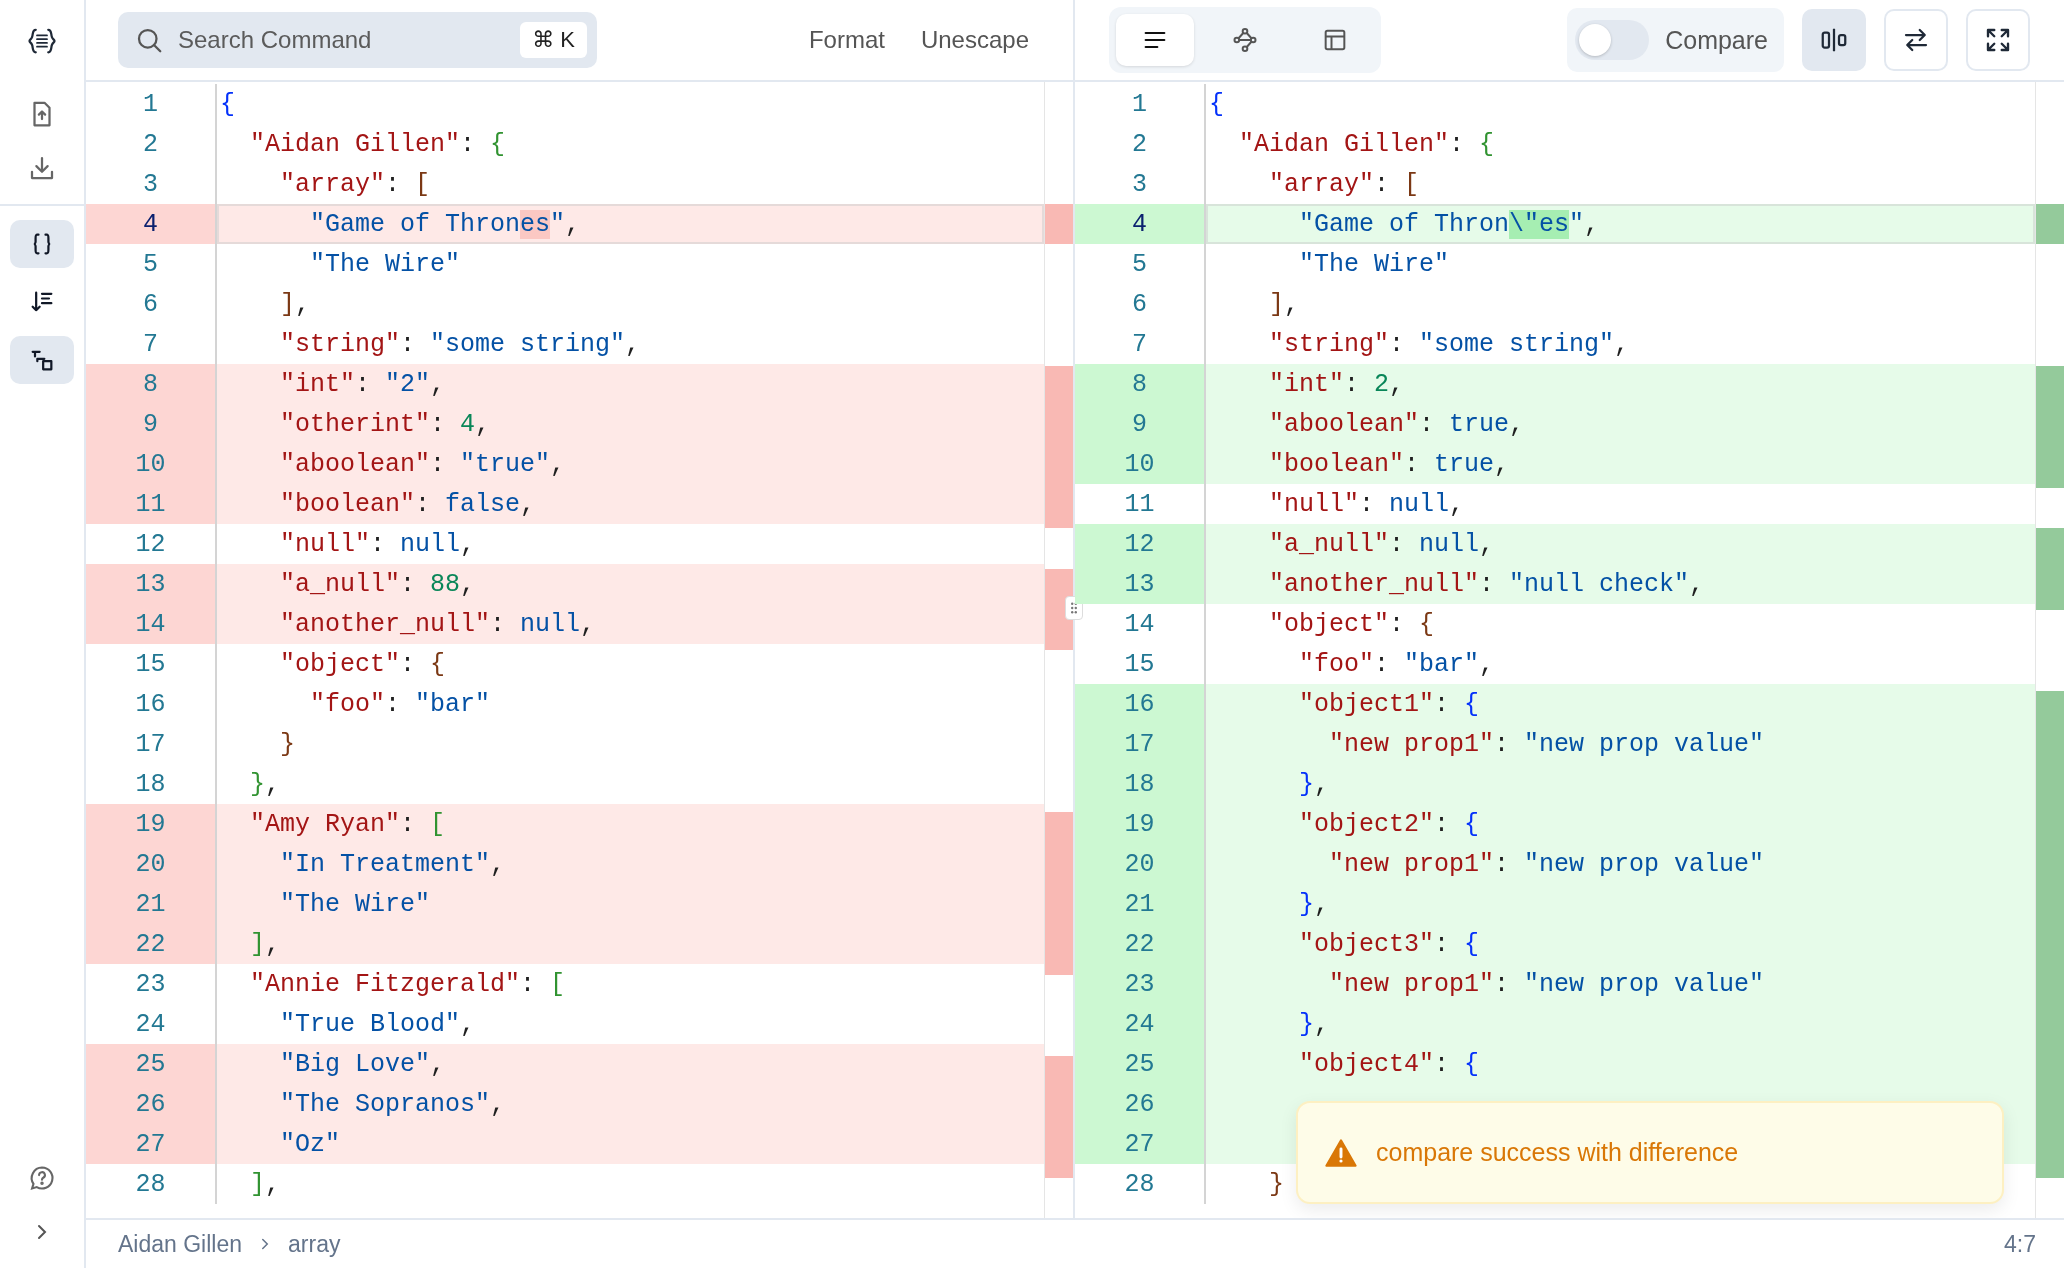 This screenshot has width=2064, height=1268. What do you see at coordinates (1916, 40) in the screenshot?
I see `swap-button` at bounding box center [1916, 40].